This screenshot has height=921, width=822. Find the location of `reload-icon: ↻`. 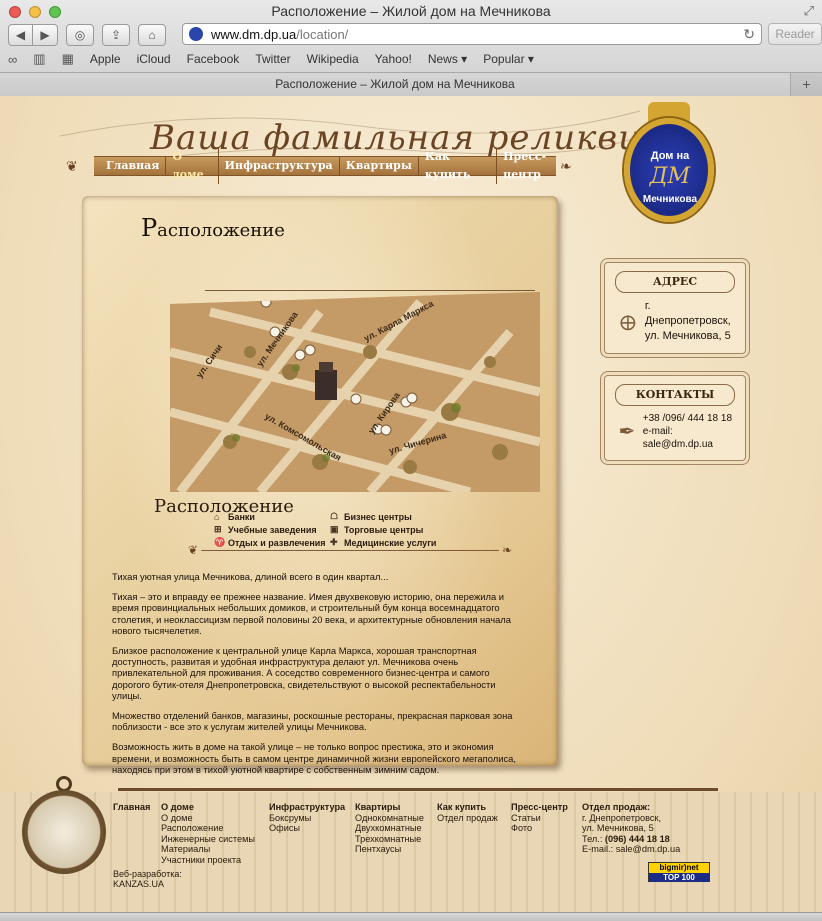

reload-icon: ↻ is located at coordinates (749, 34).